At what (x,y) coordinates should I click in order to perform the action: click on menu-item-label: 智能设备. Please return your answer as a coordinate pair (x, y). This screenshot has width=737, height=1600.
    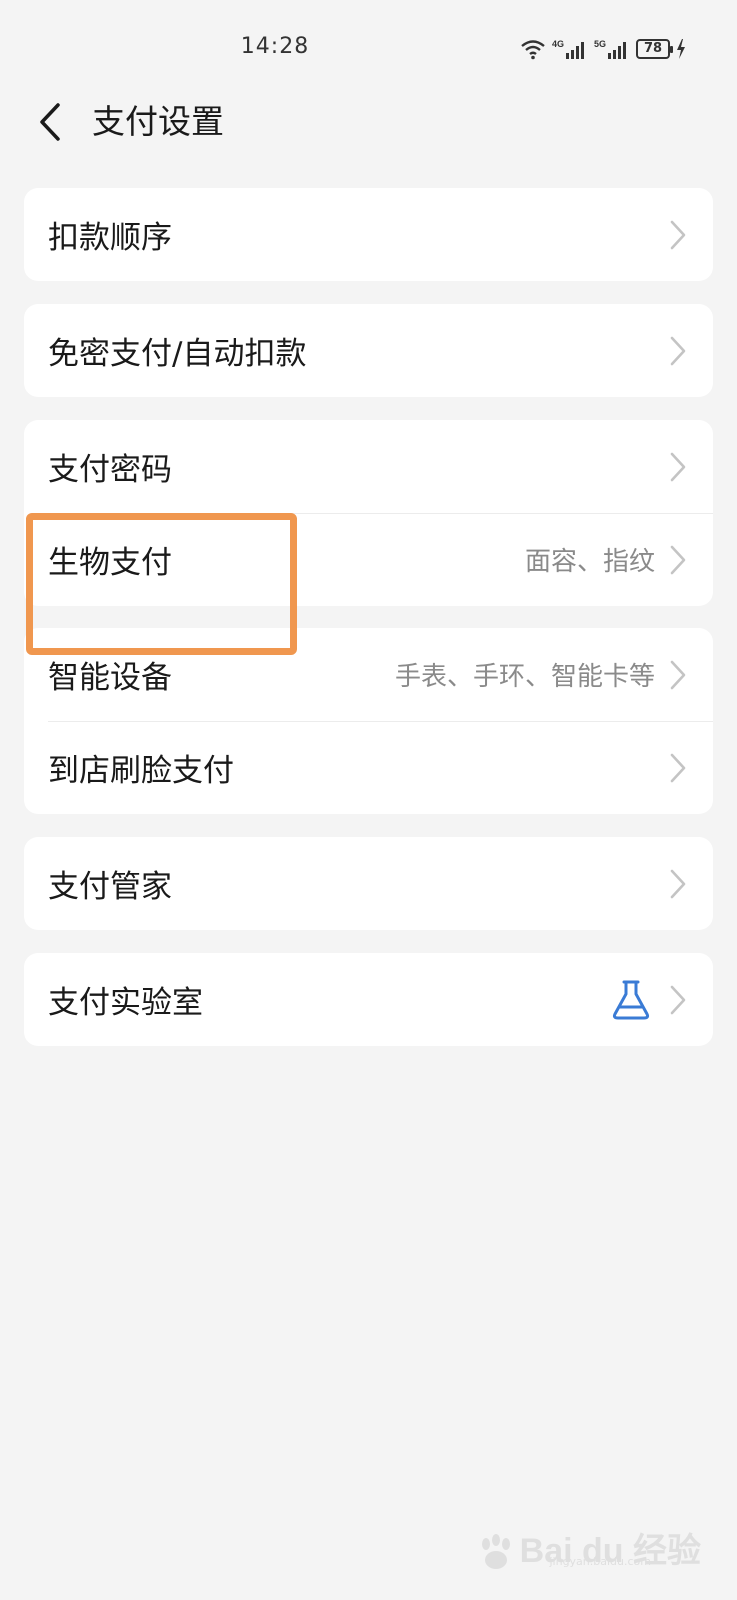
    Looking at the image, I should click on (110, 678).